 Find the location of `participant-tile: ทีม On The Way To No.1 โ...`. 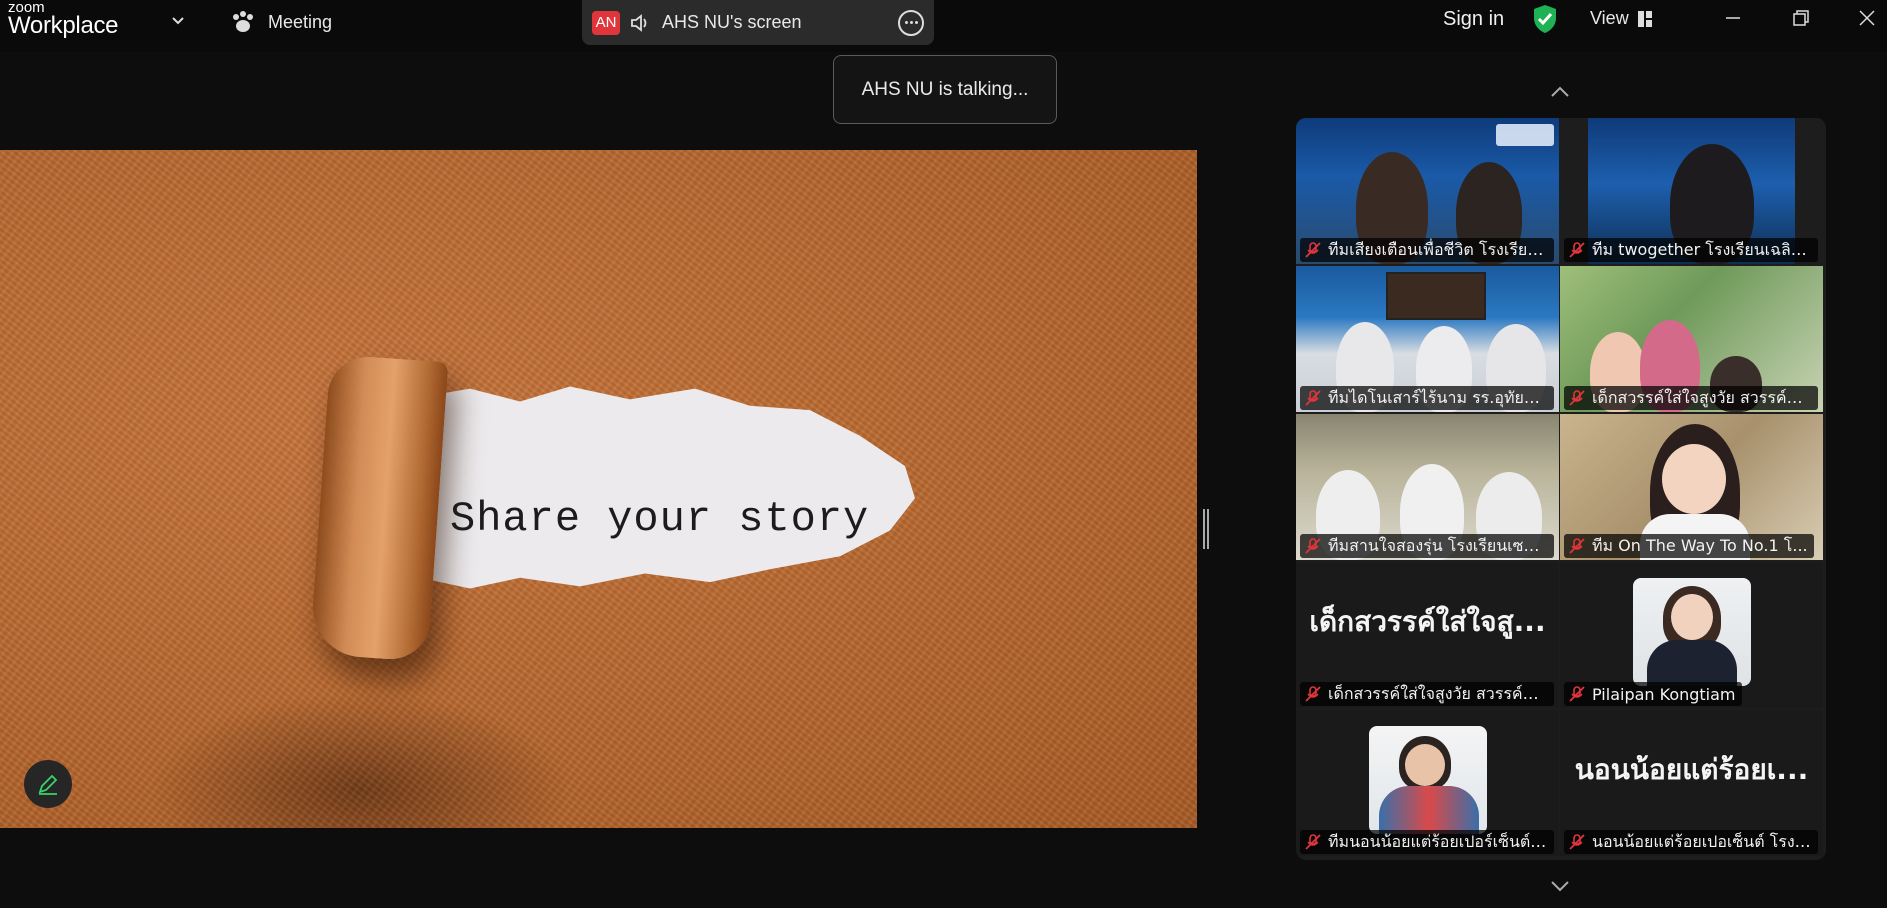

participant-tile: ทีม On The Way To No.1 โ... is located at coordinates (1691, 487).